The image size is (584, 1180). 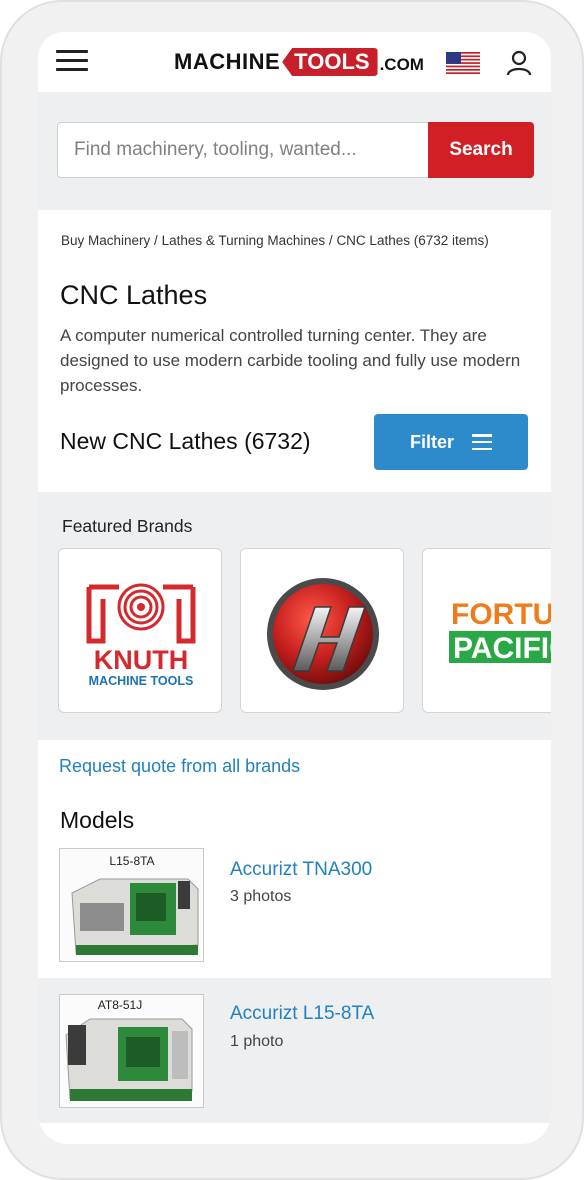 I want to click on user-account-icon, so click(x=519, y=63).